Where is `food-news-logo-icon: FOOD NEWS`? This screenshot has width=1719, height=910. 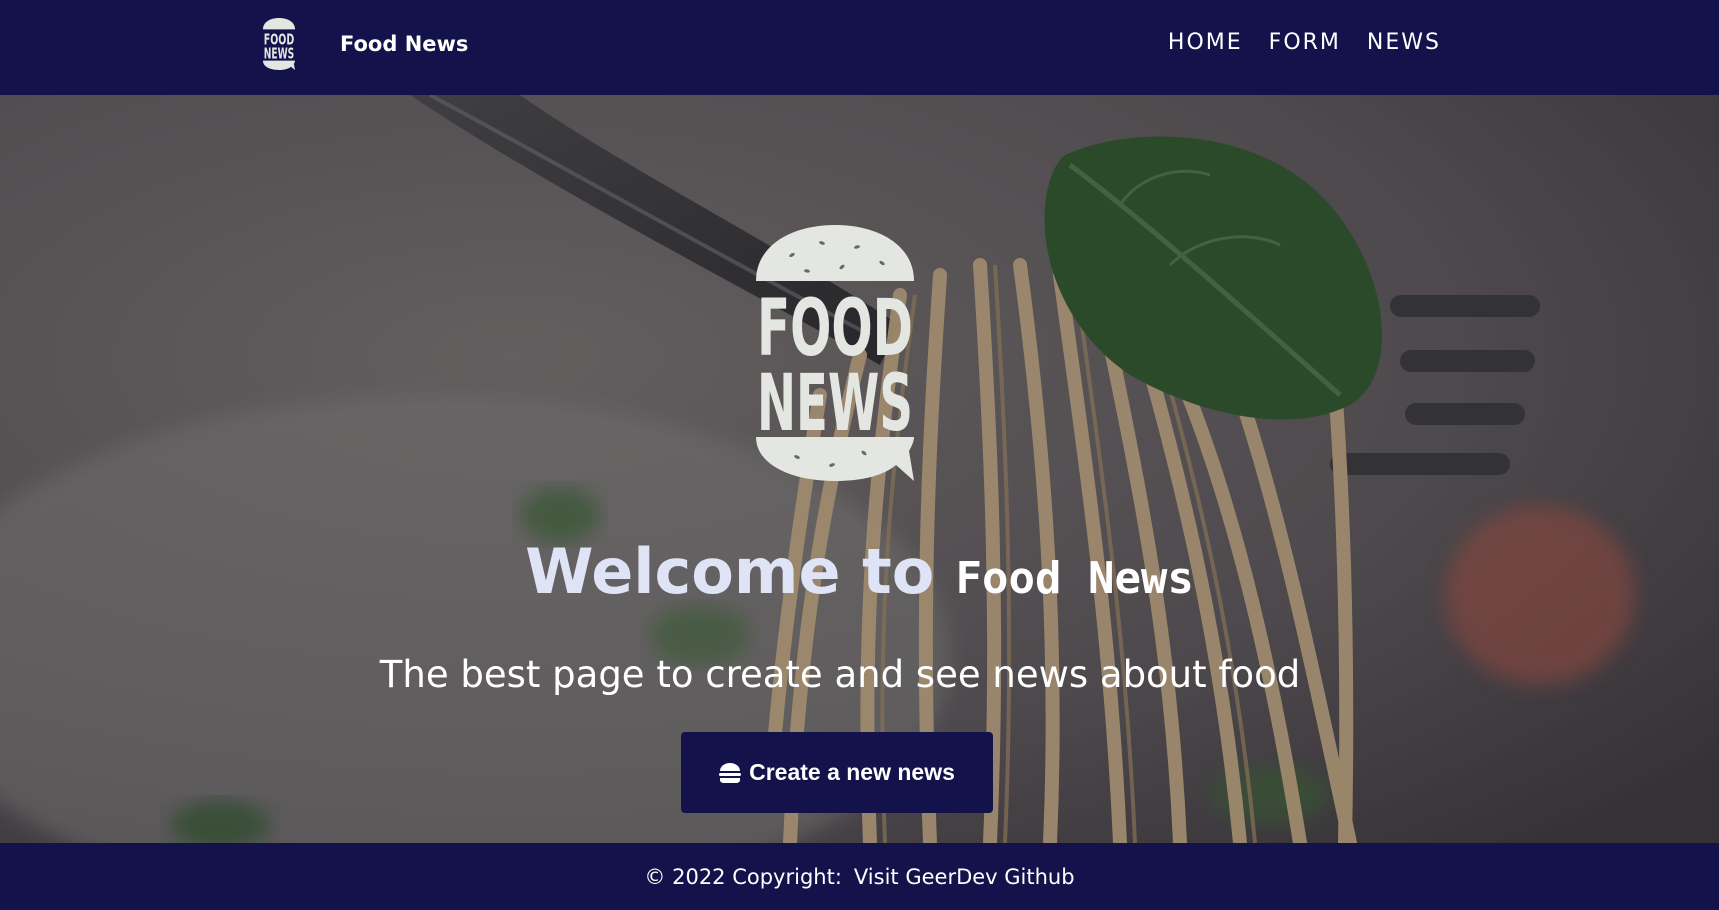 food-news-logo-icon: FOOD NEWS is located at coordinates (279, 44).